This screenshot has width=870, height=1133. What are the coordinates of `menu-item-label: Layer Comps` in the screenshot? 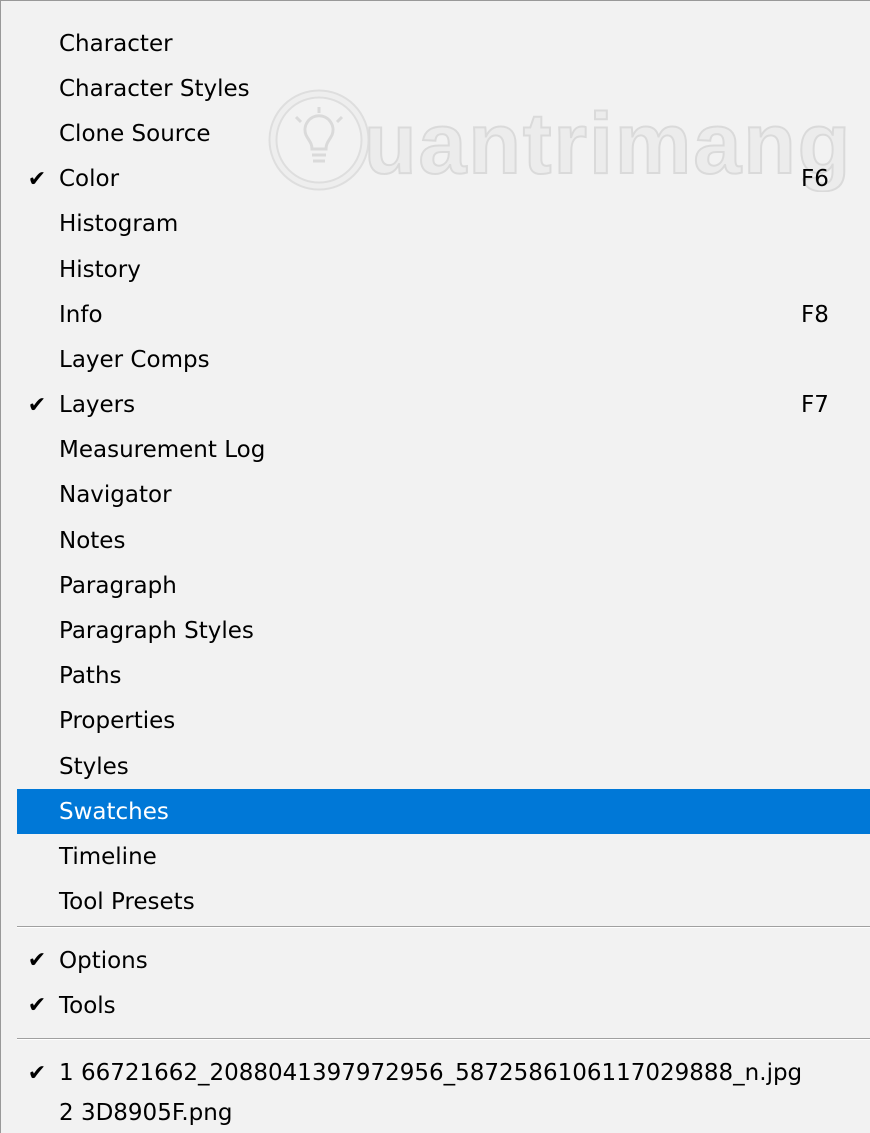 It's located at (134, 359).